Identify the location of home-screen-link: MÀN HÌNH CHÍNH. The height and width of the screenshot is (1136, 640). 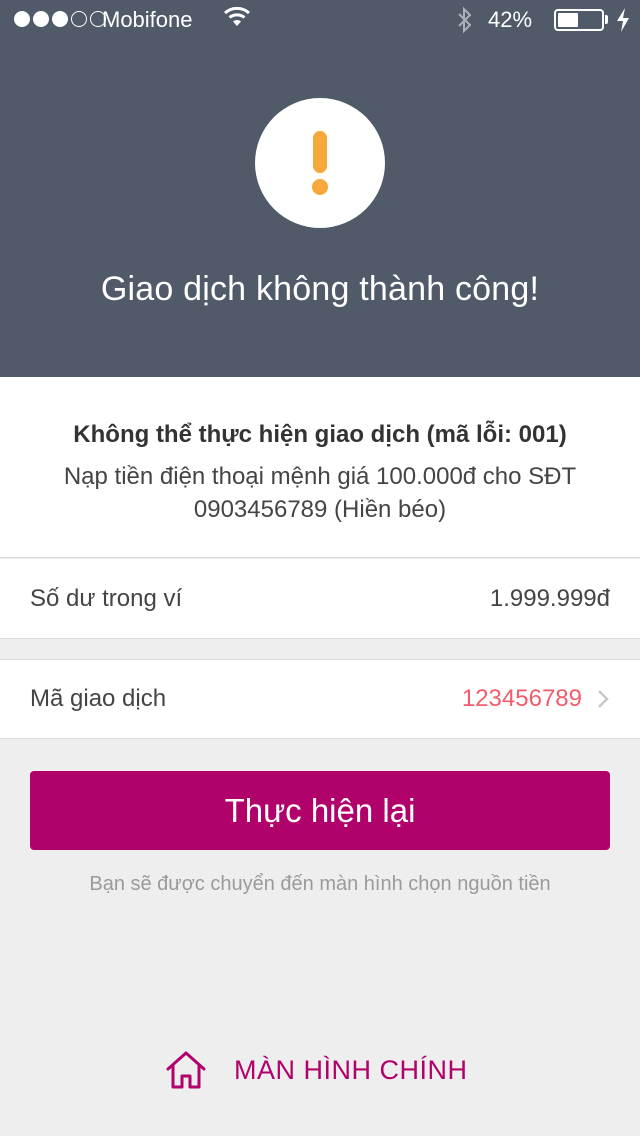
(316, 1070).